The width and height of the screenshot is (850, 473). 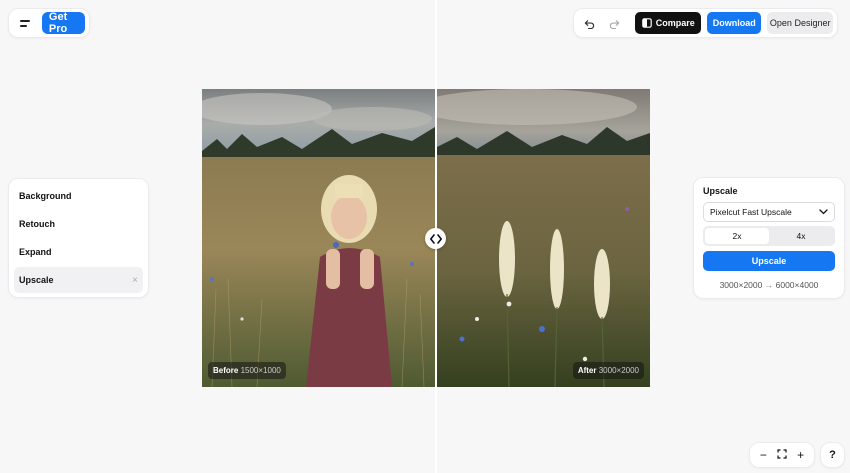 I want to click on close-icon: ×, so click(x=135, y=280).